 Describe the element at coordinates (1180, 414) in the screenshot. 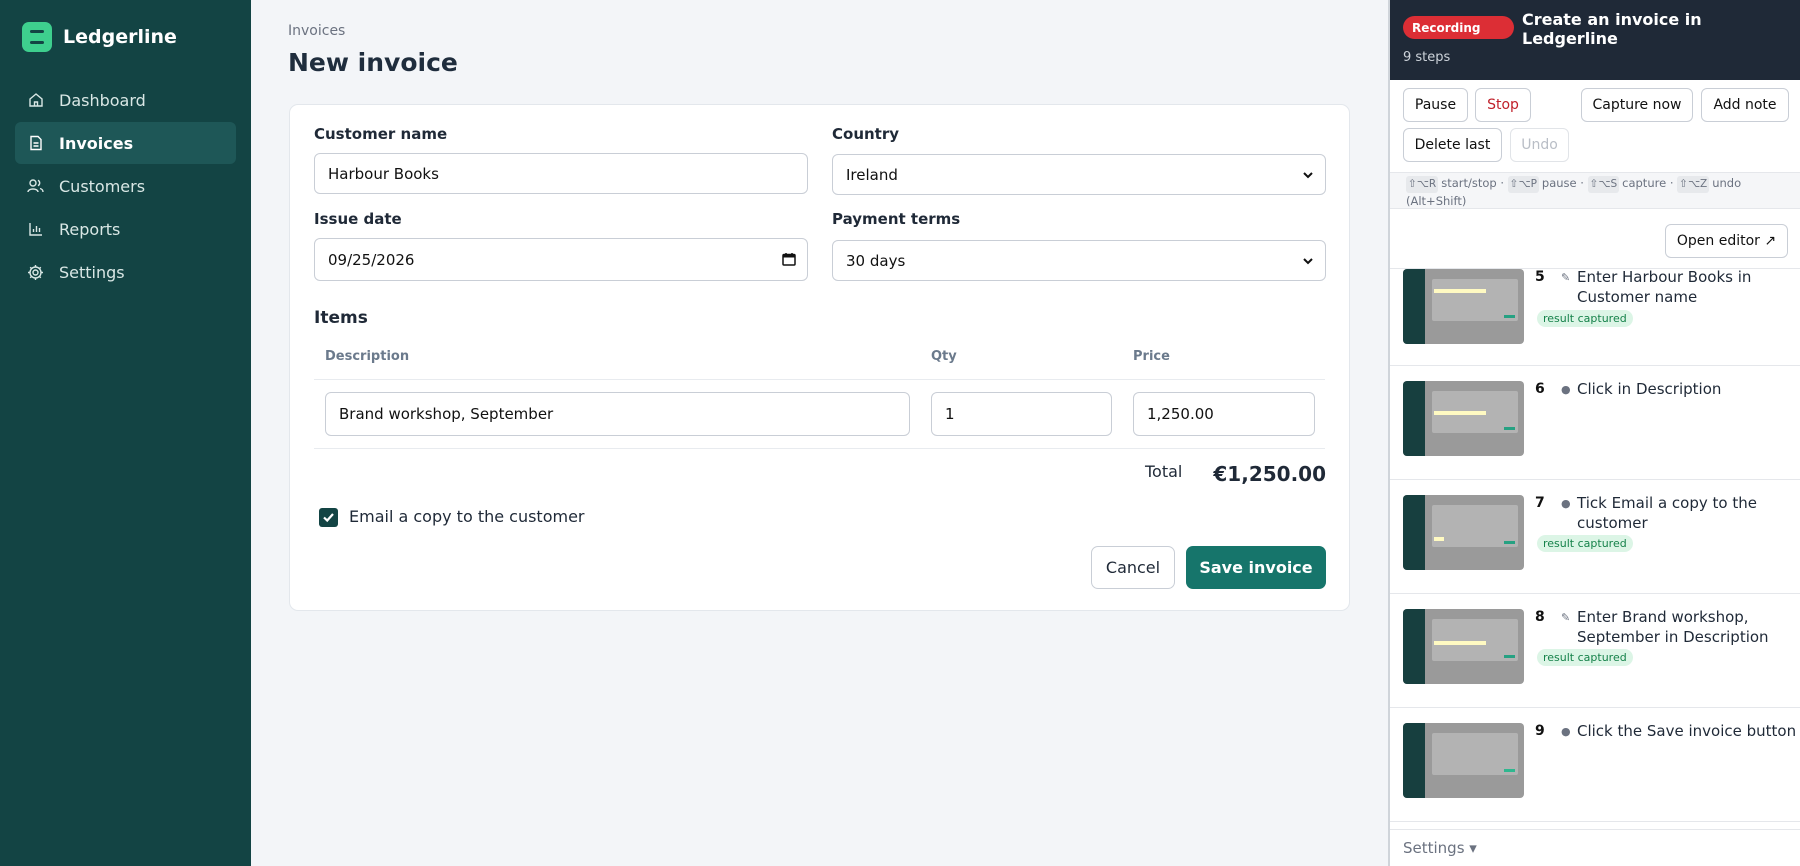

I see `price-value: 1,250.00` at that location.